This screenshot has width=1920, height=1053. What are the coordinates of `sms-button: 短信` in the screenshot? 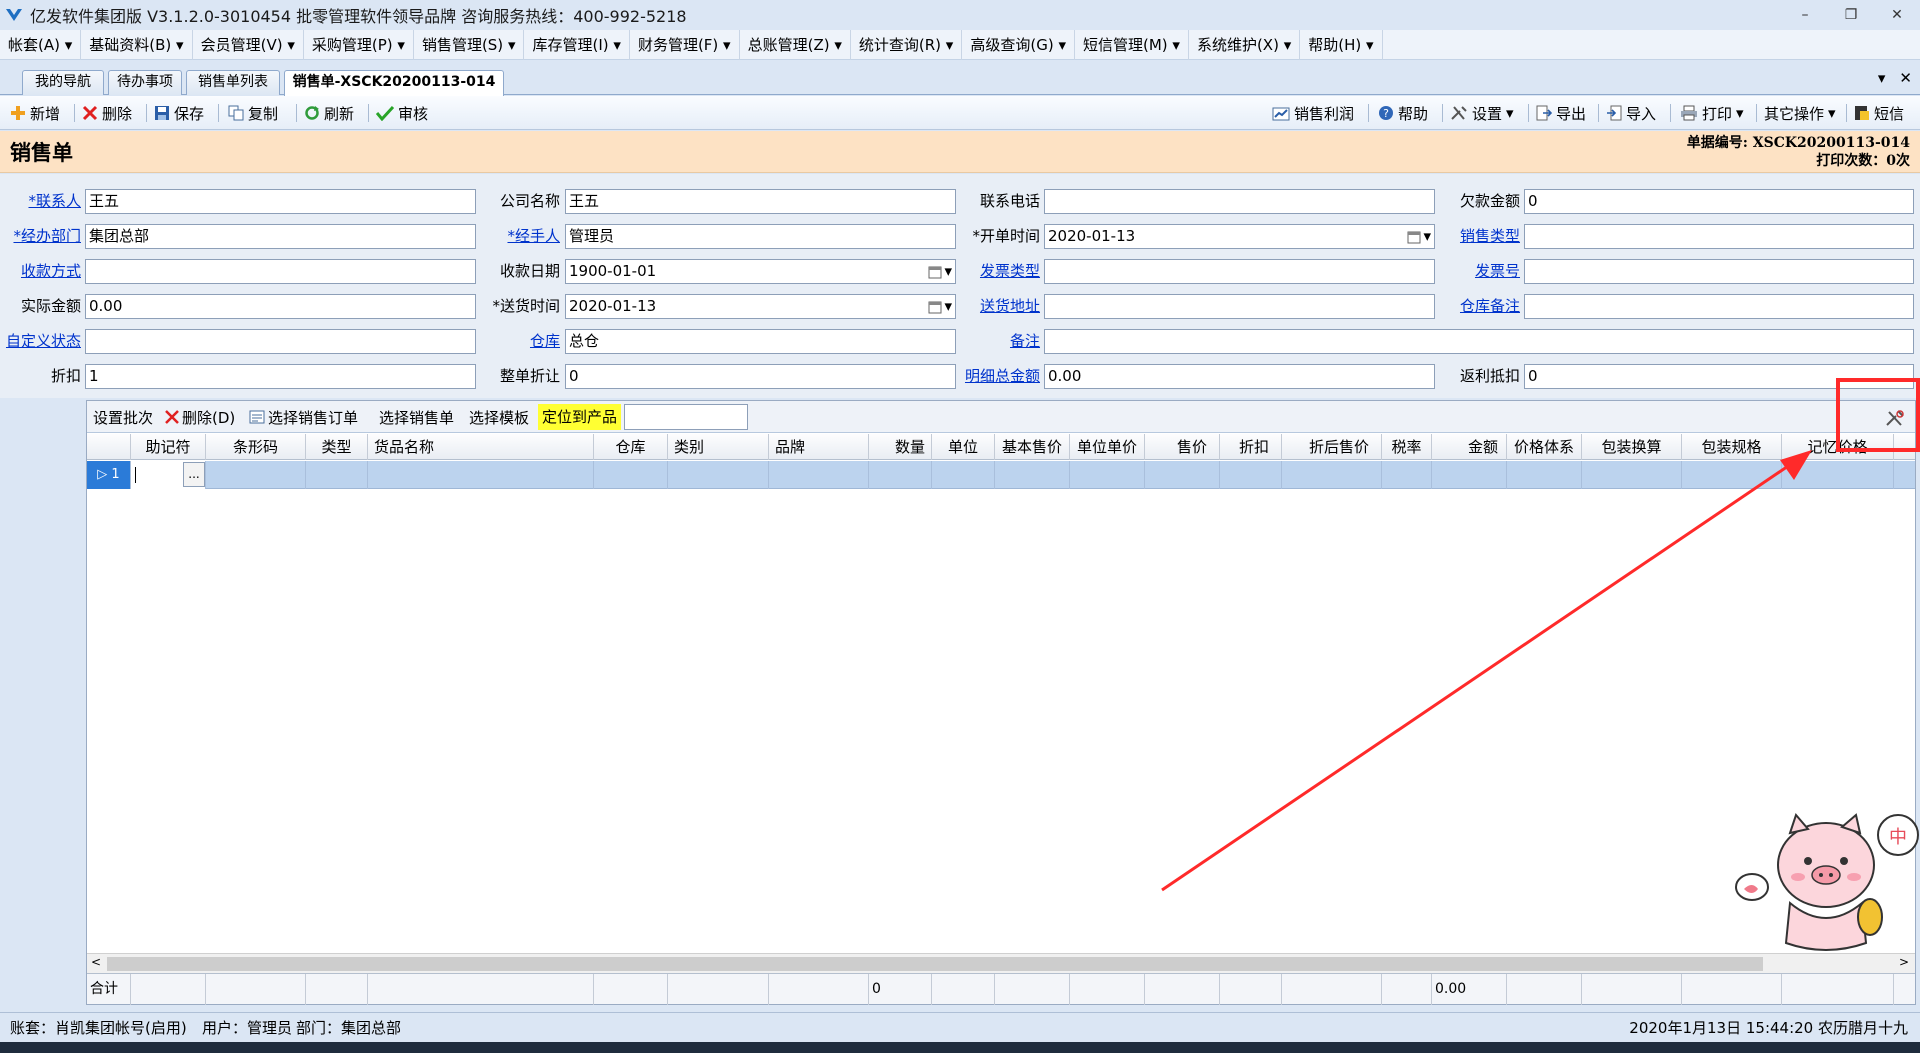 It's located at (1879, 113).